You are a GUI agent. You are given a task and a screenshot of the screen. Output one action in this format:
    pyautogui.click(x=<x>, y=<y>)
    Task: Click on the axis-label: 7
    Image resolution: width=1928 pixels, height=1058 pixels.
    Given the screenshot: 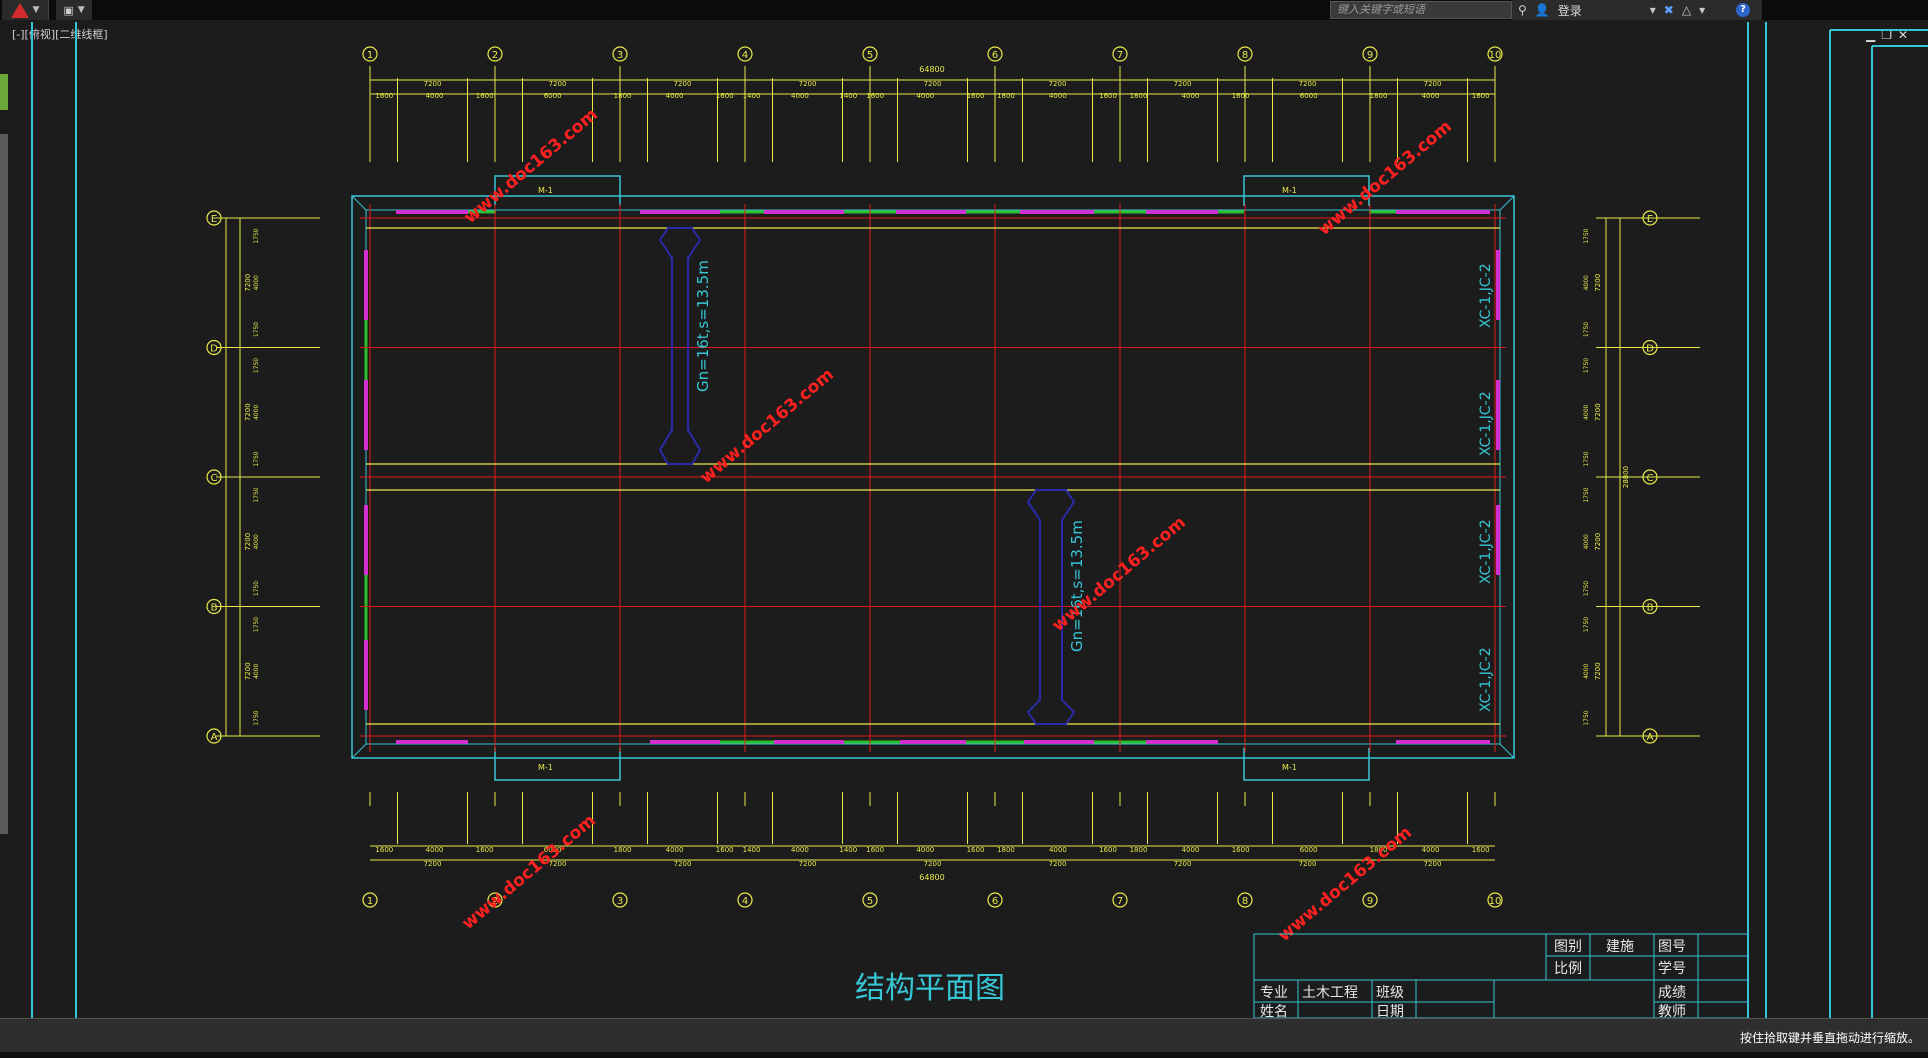 What is the action you would take?
    pyautogui.click(x=1120, y=55)
    